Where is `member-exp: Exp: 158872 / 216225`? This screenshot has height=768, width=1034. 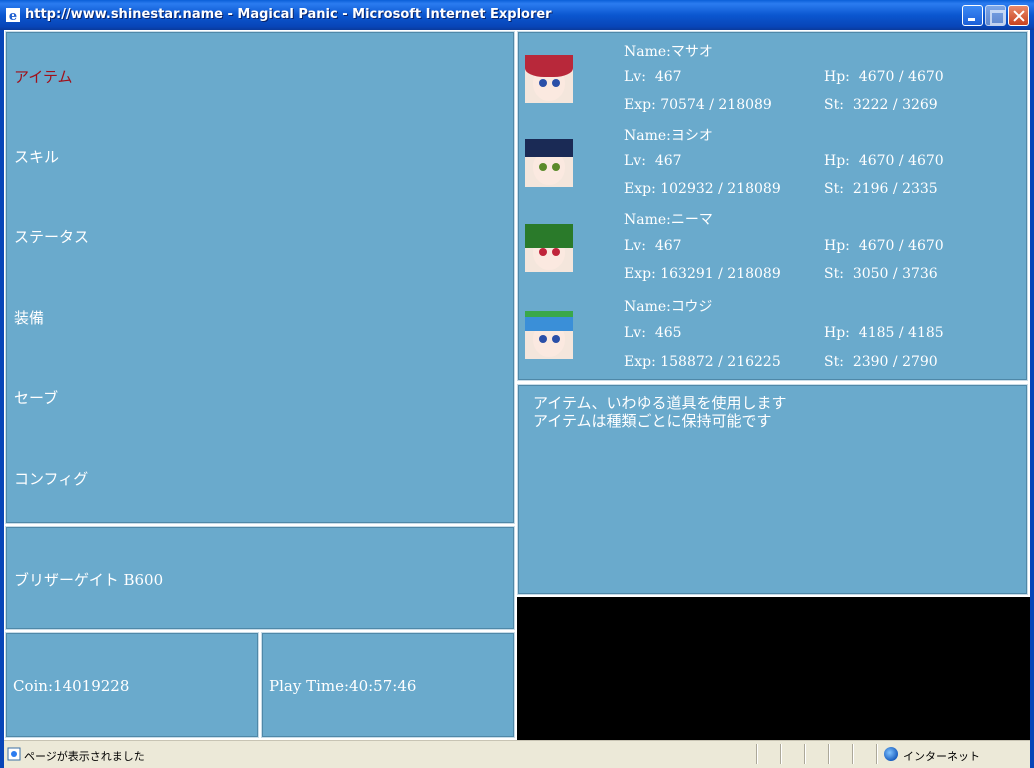 member-exp: Exp: 158872 / 216225 is located at coordinates (702, 362).